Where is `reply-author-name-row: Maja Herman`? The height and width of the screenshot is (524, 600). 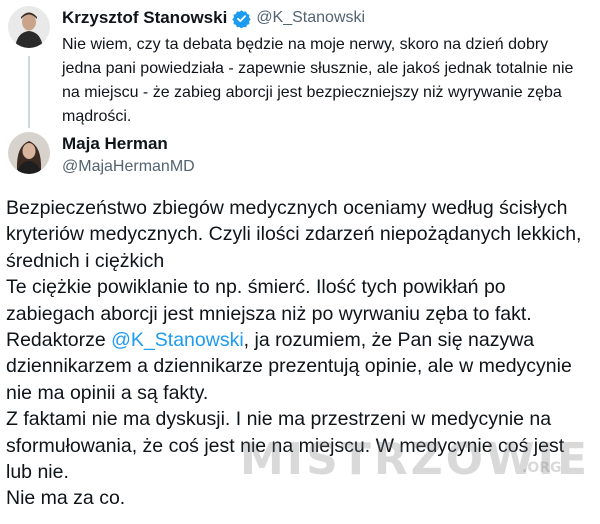
reply-author-name-row: Maja Herman is located at coordinates (115, 144).